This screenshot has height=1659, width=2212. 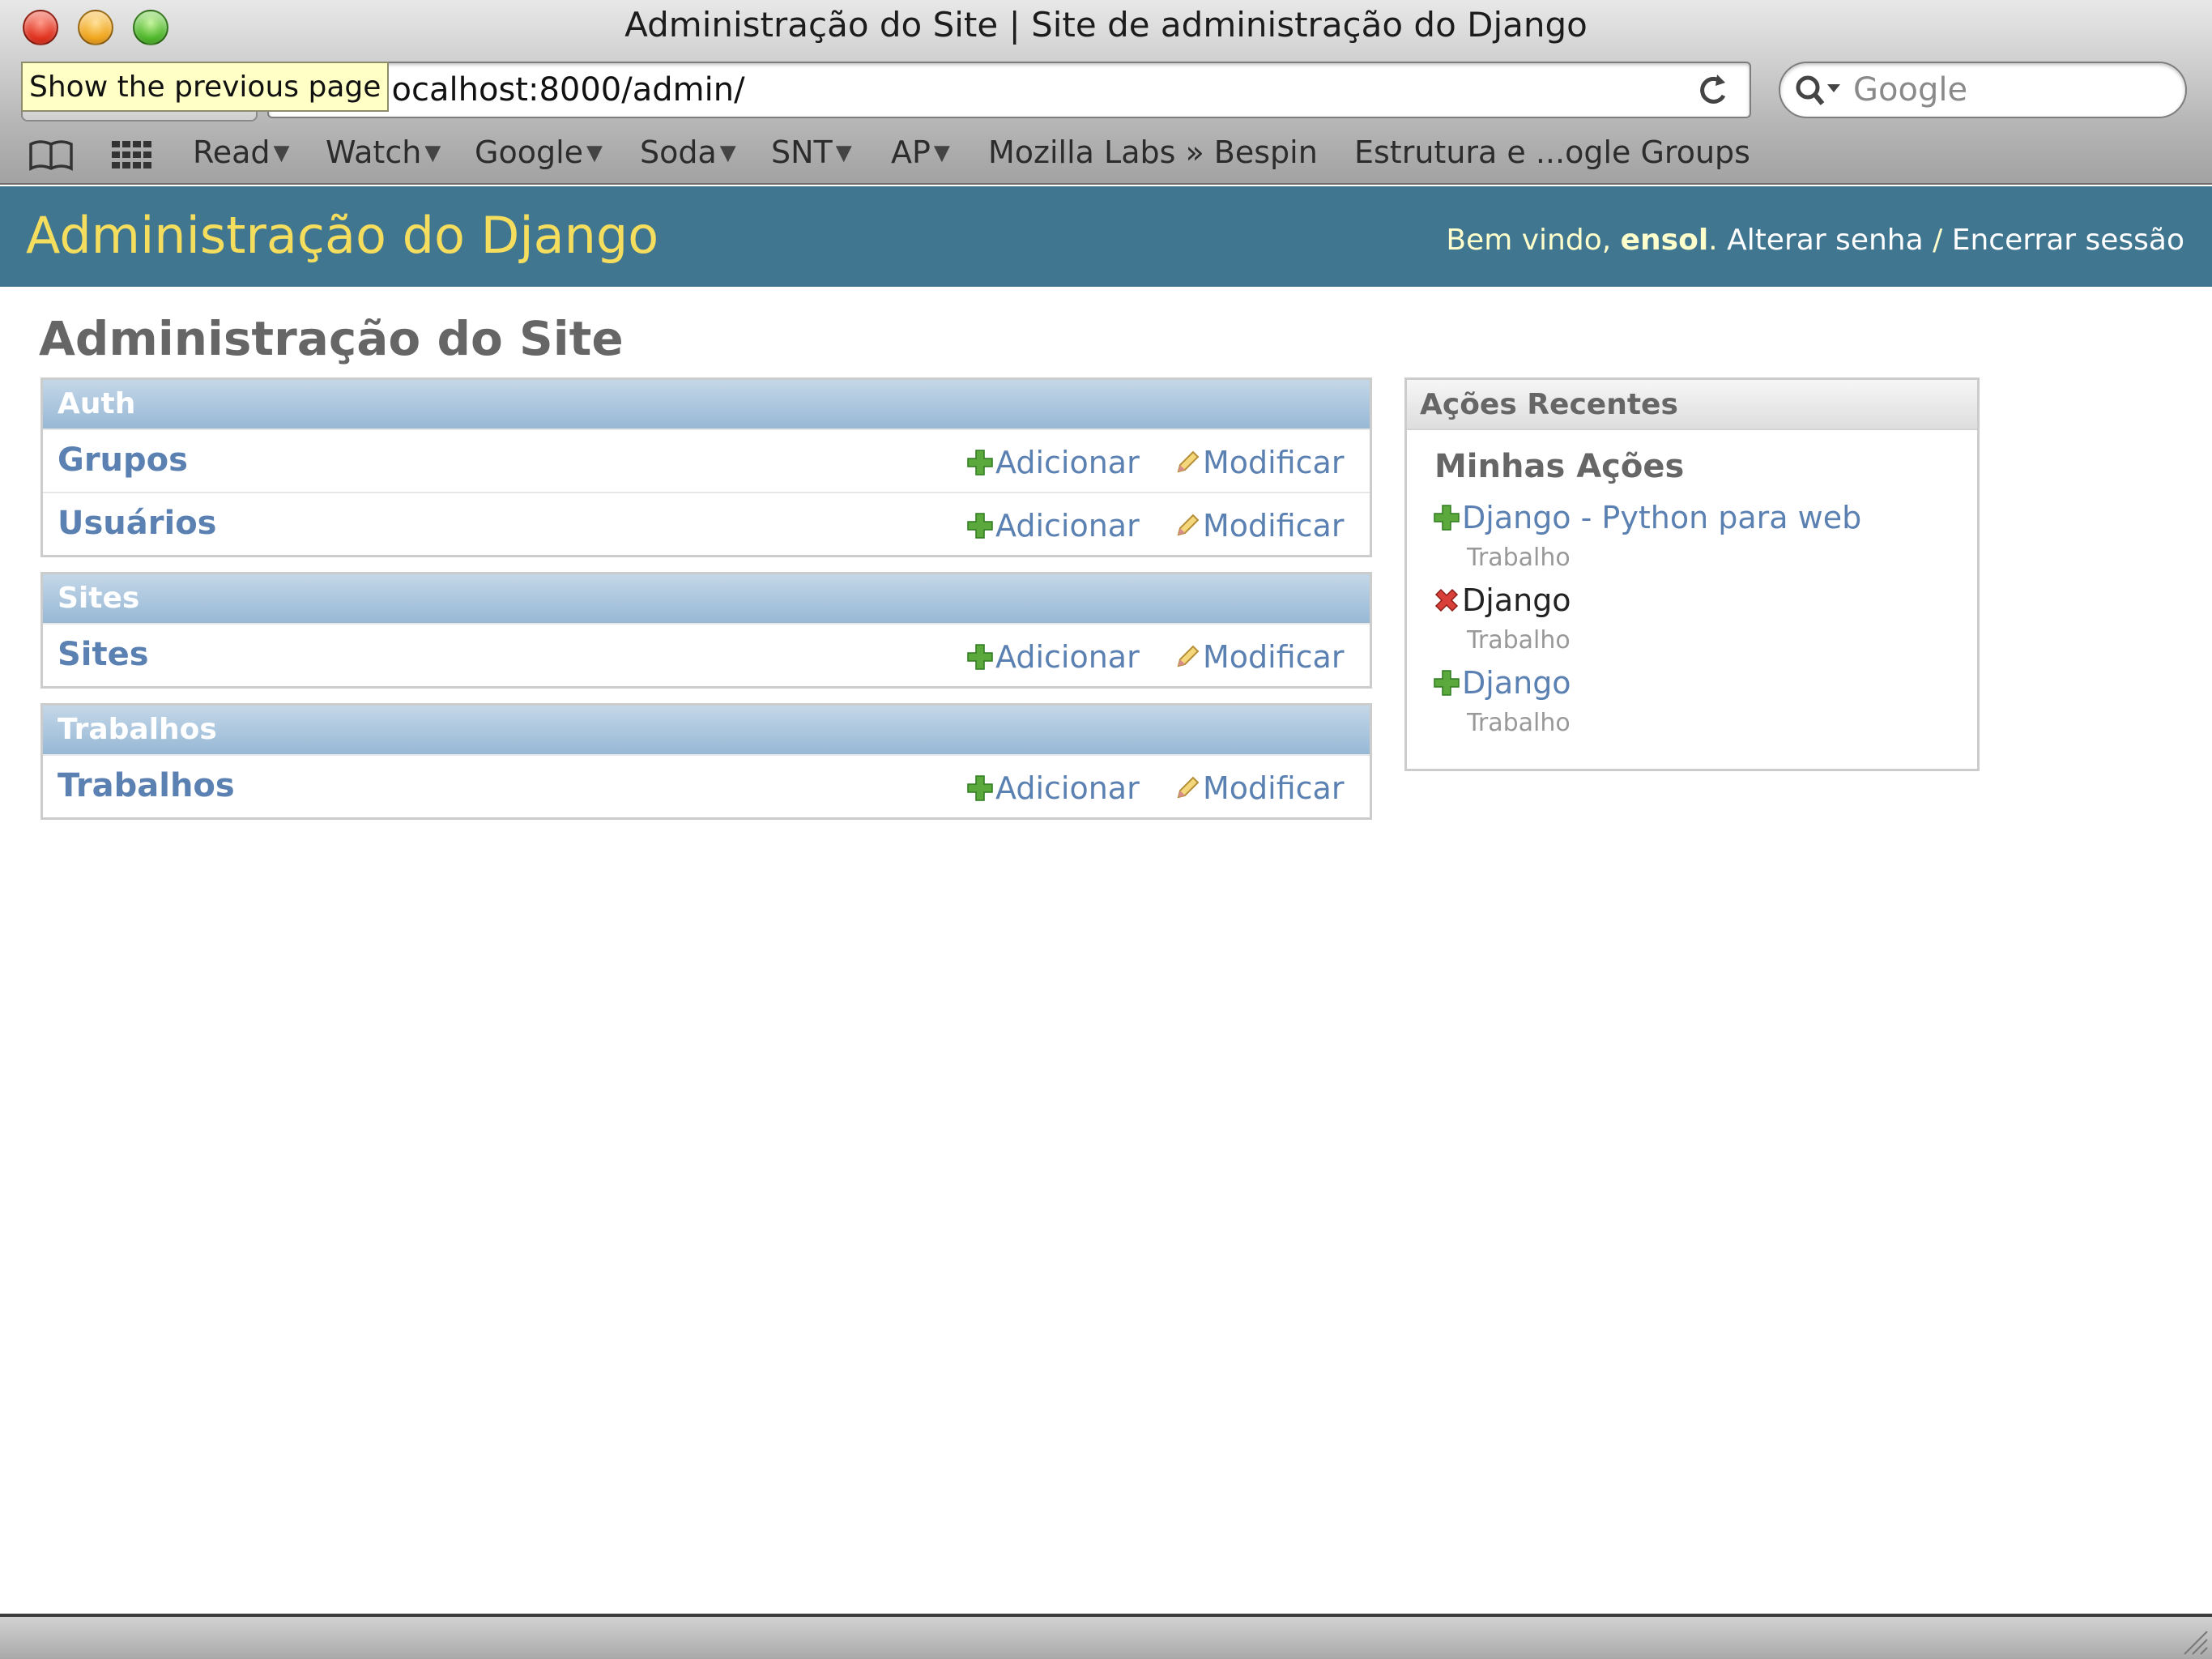 I want to click on bookmark-ap: AP ▼, so click(x=921, y=152).